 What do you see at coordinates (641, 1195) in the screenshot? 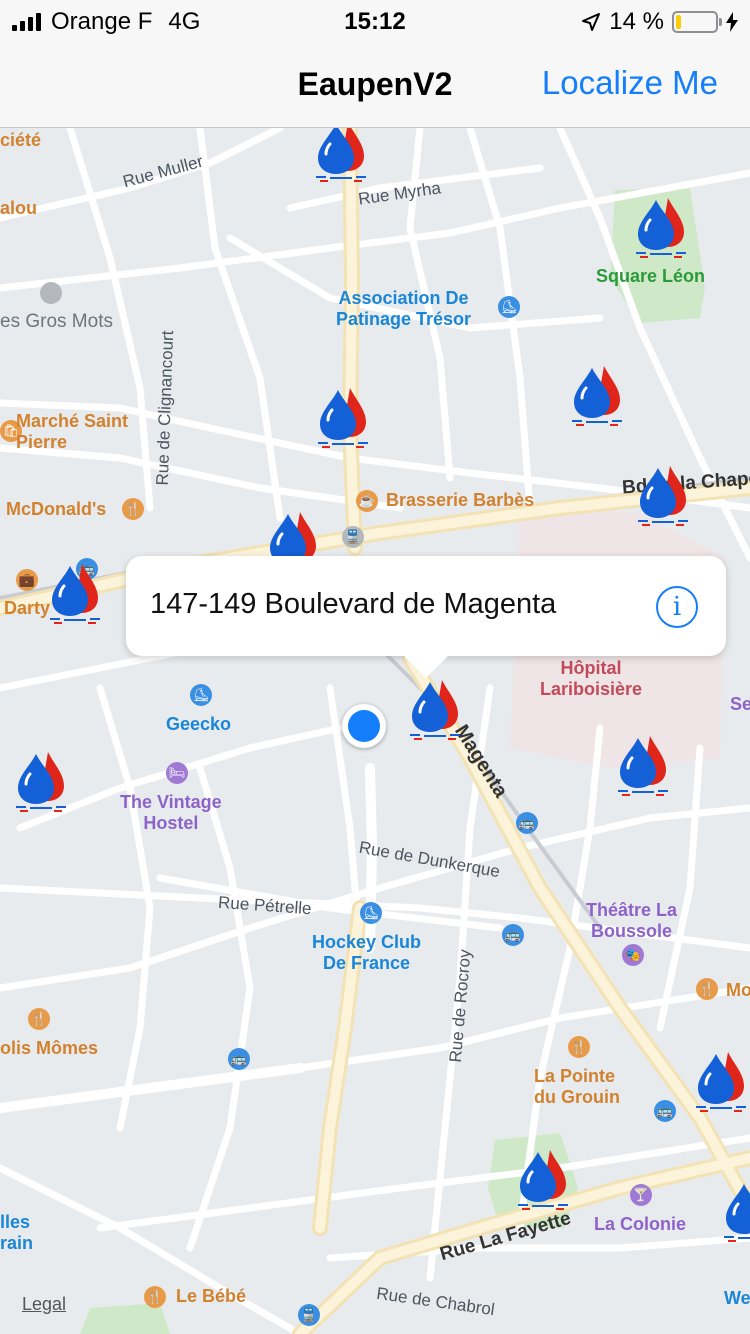
I see `bar-icon: 🍸` at bounding box center [641, 1195].